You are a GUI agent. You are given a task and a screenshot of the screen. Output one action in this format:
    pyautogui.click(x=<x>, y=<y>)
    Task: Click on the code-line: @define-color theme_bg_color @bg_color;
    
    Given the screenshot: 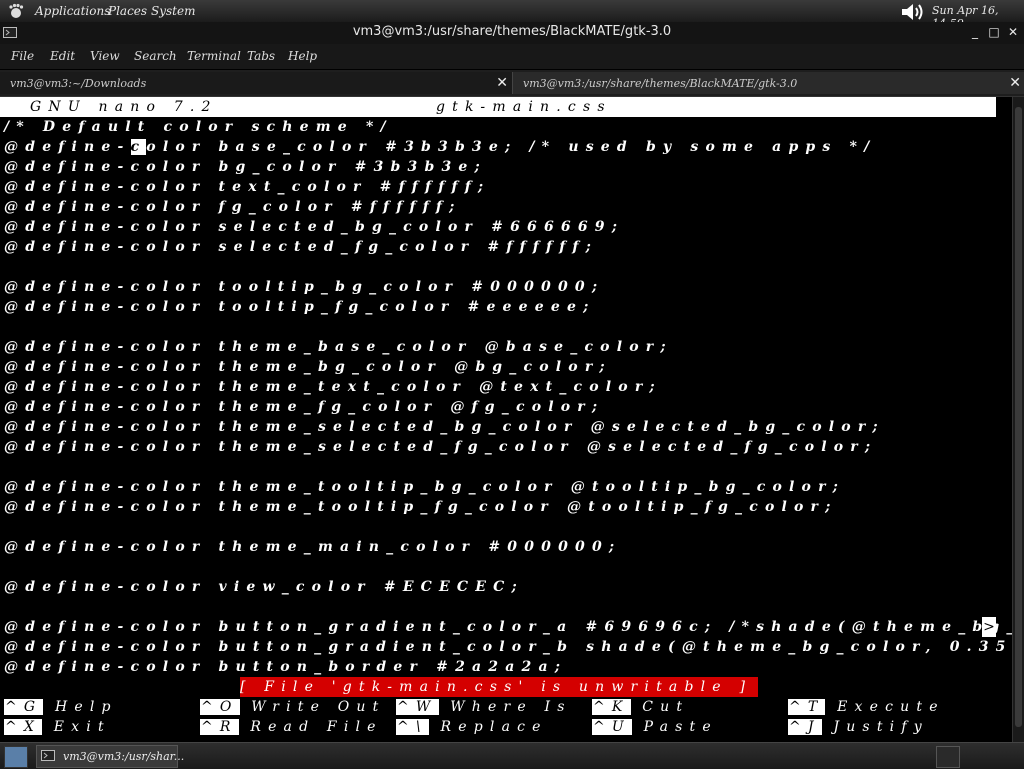 What is the action you would take?
    pyautogui.click(x=308, y=367)
    